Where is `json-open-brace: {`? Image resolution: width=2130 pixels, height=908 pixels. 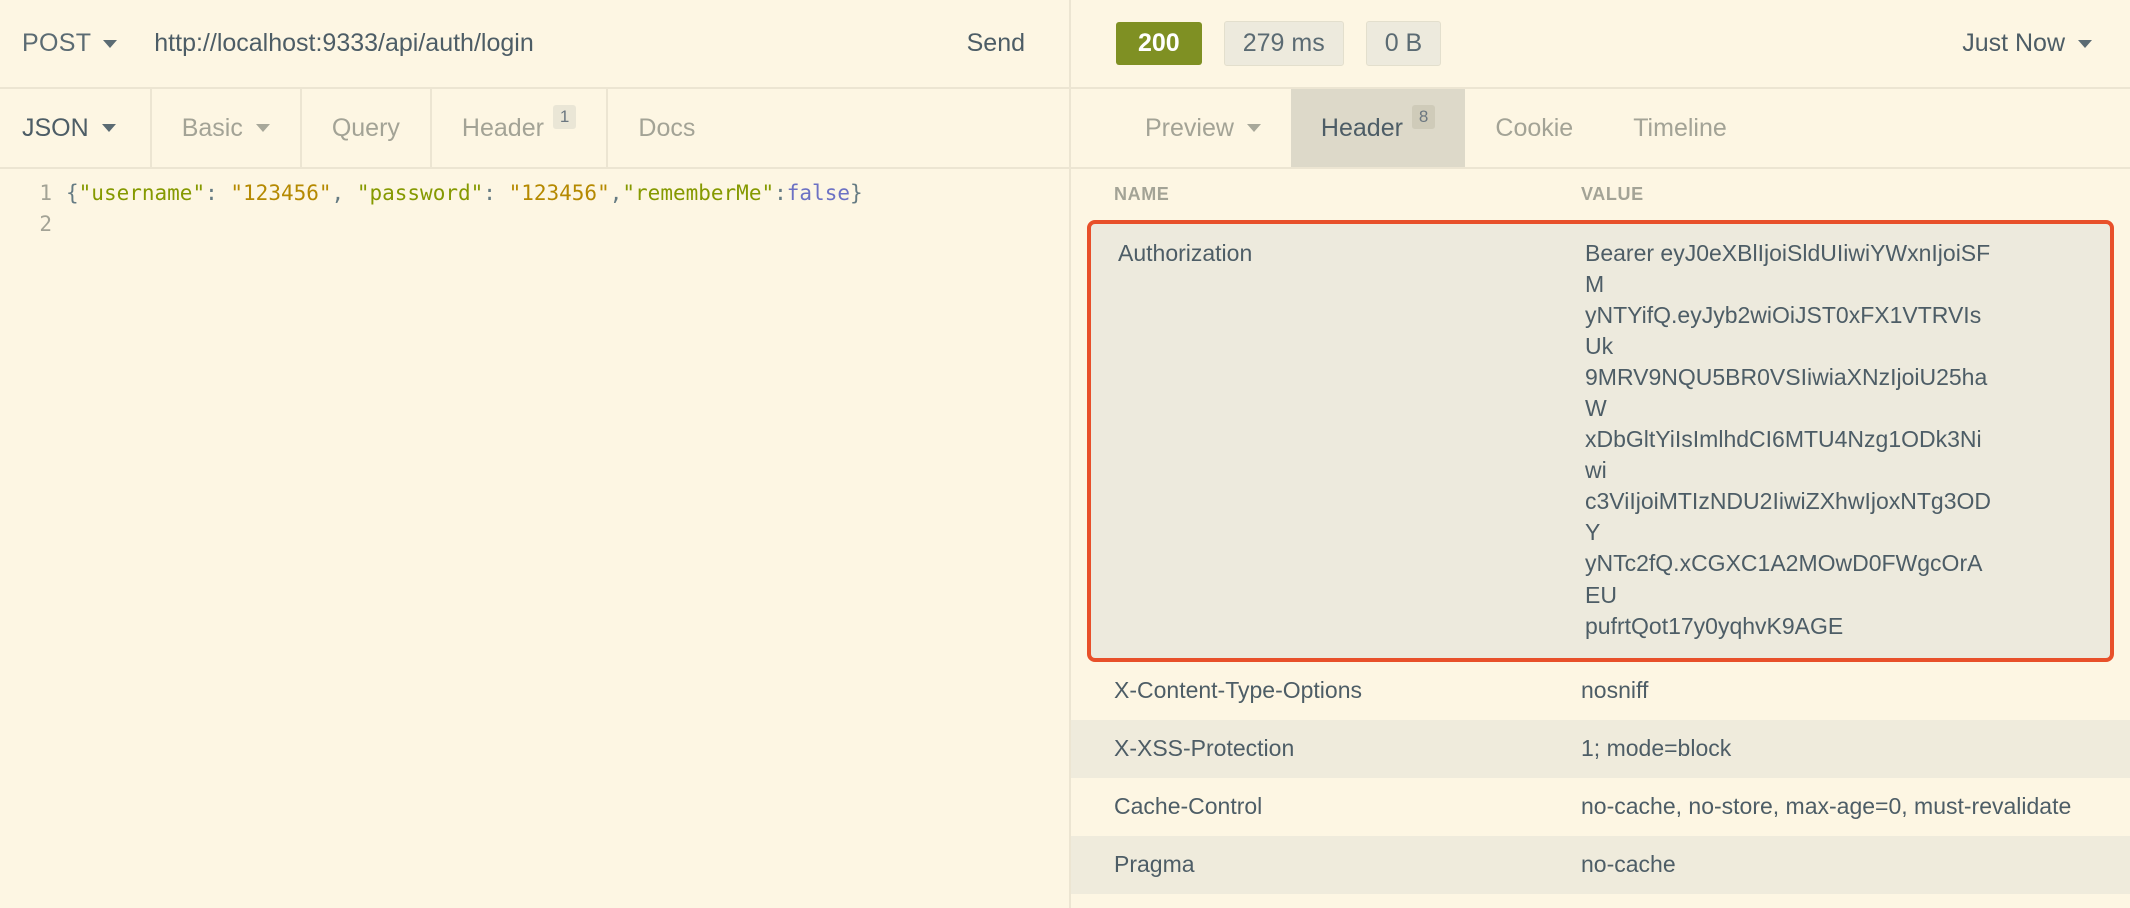
json-open-brace: { is located at coordinates (72, 193).